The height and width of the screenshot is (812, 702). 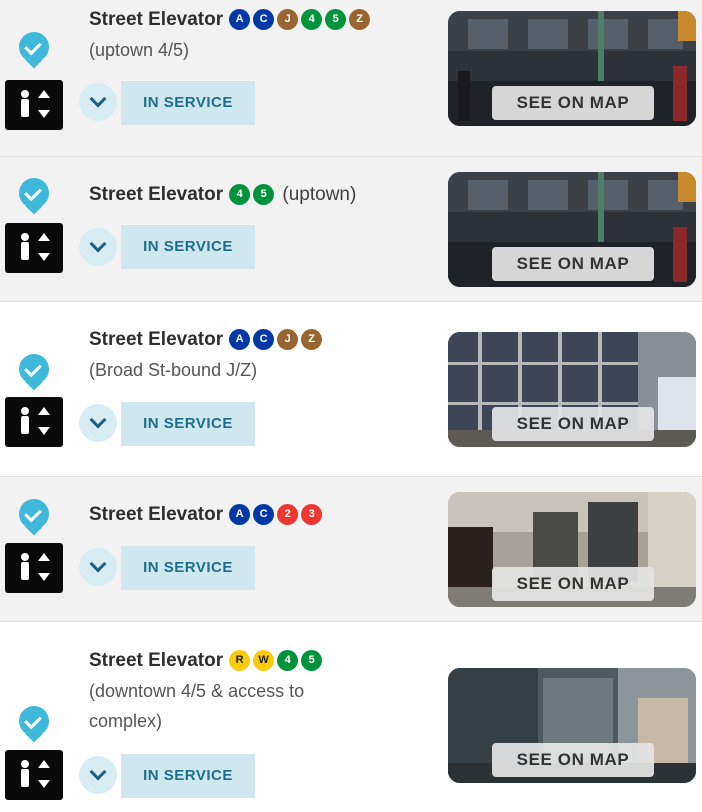 What do you see at coordinates (126, 721) in the screenshot?
I see `elevator-note-line: complex)` at bounding box center [126, 721].